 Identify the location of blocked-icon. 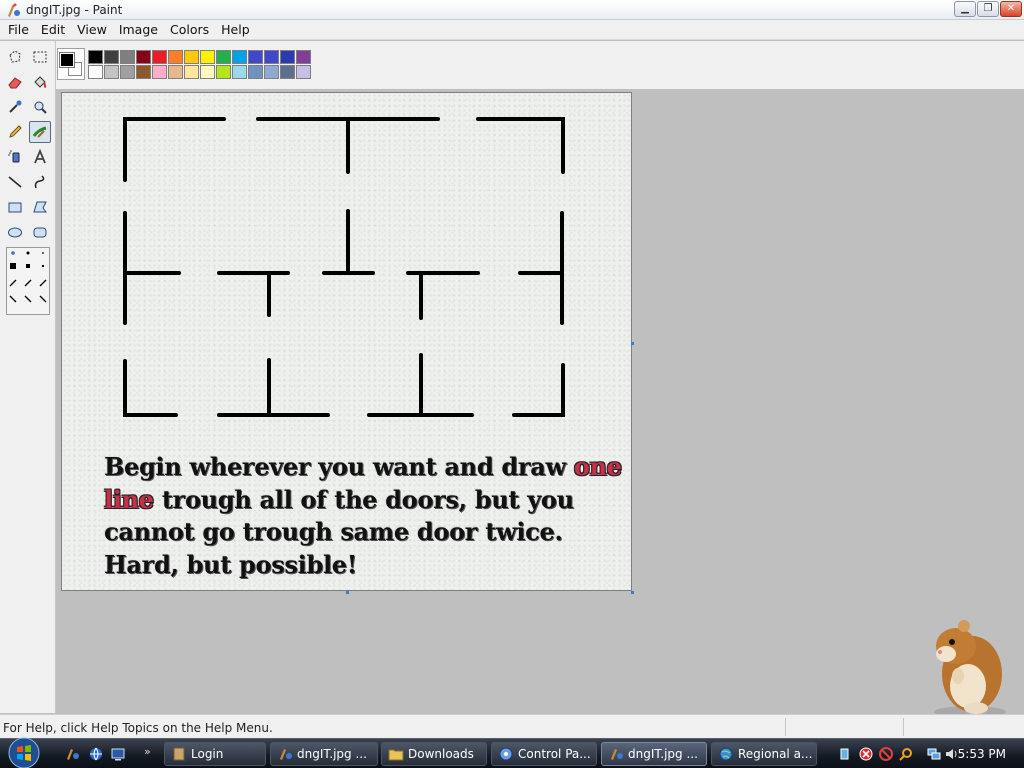
(886, 754).